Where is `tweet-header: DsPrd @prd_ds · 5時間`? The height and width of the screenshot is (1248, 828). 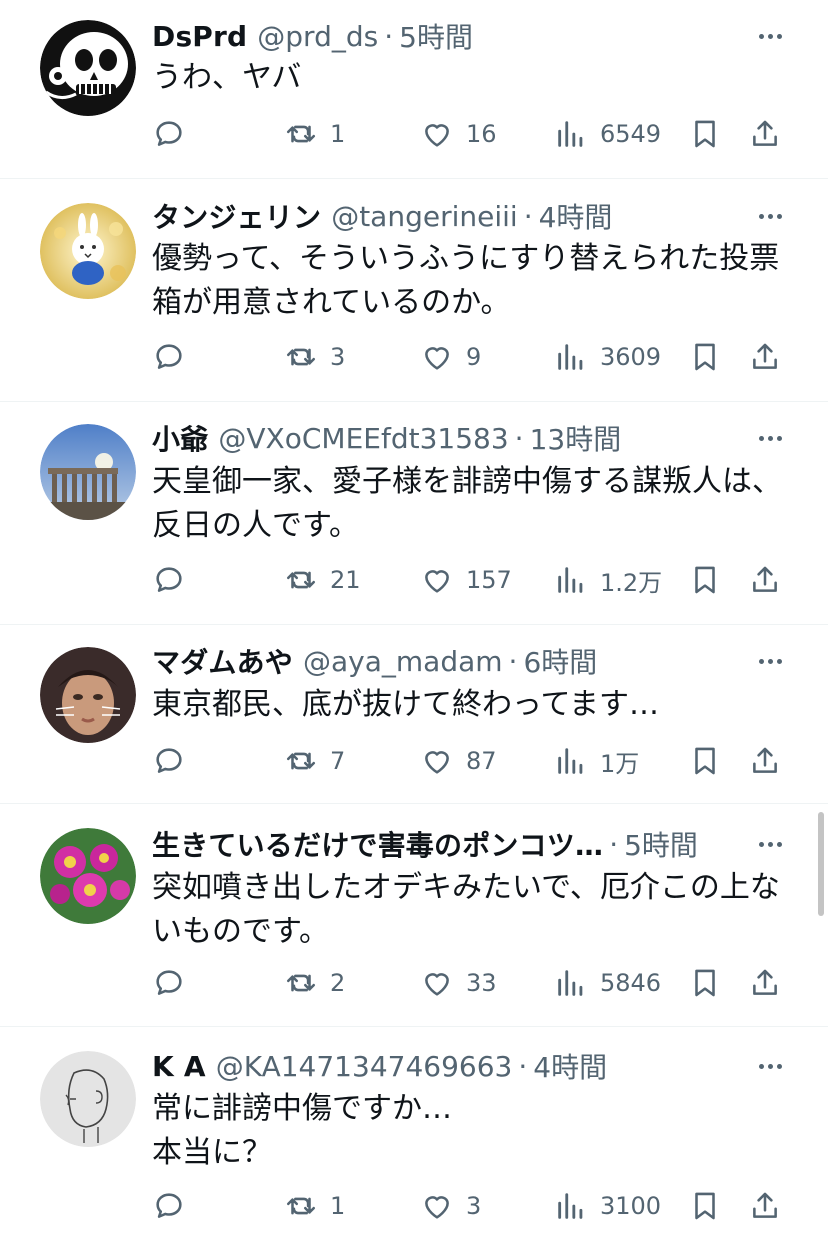
tweet-header: DsPrd @prd_ds · 5時間 is located at coordinates (455, 36).